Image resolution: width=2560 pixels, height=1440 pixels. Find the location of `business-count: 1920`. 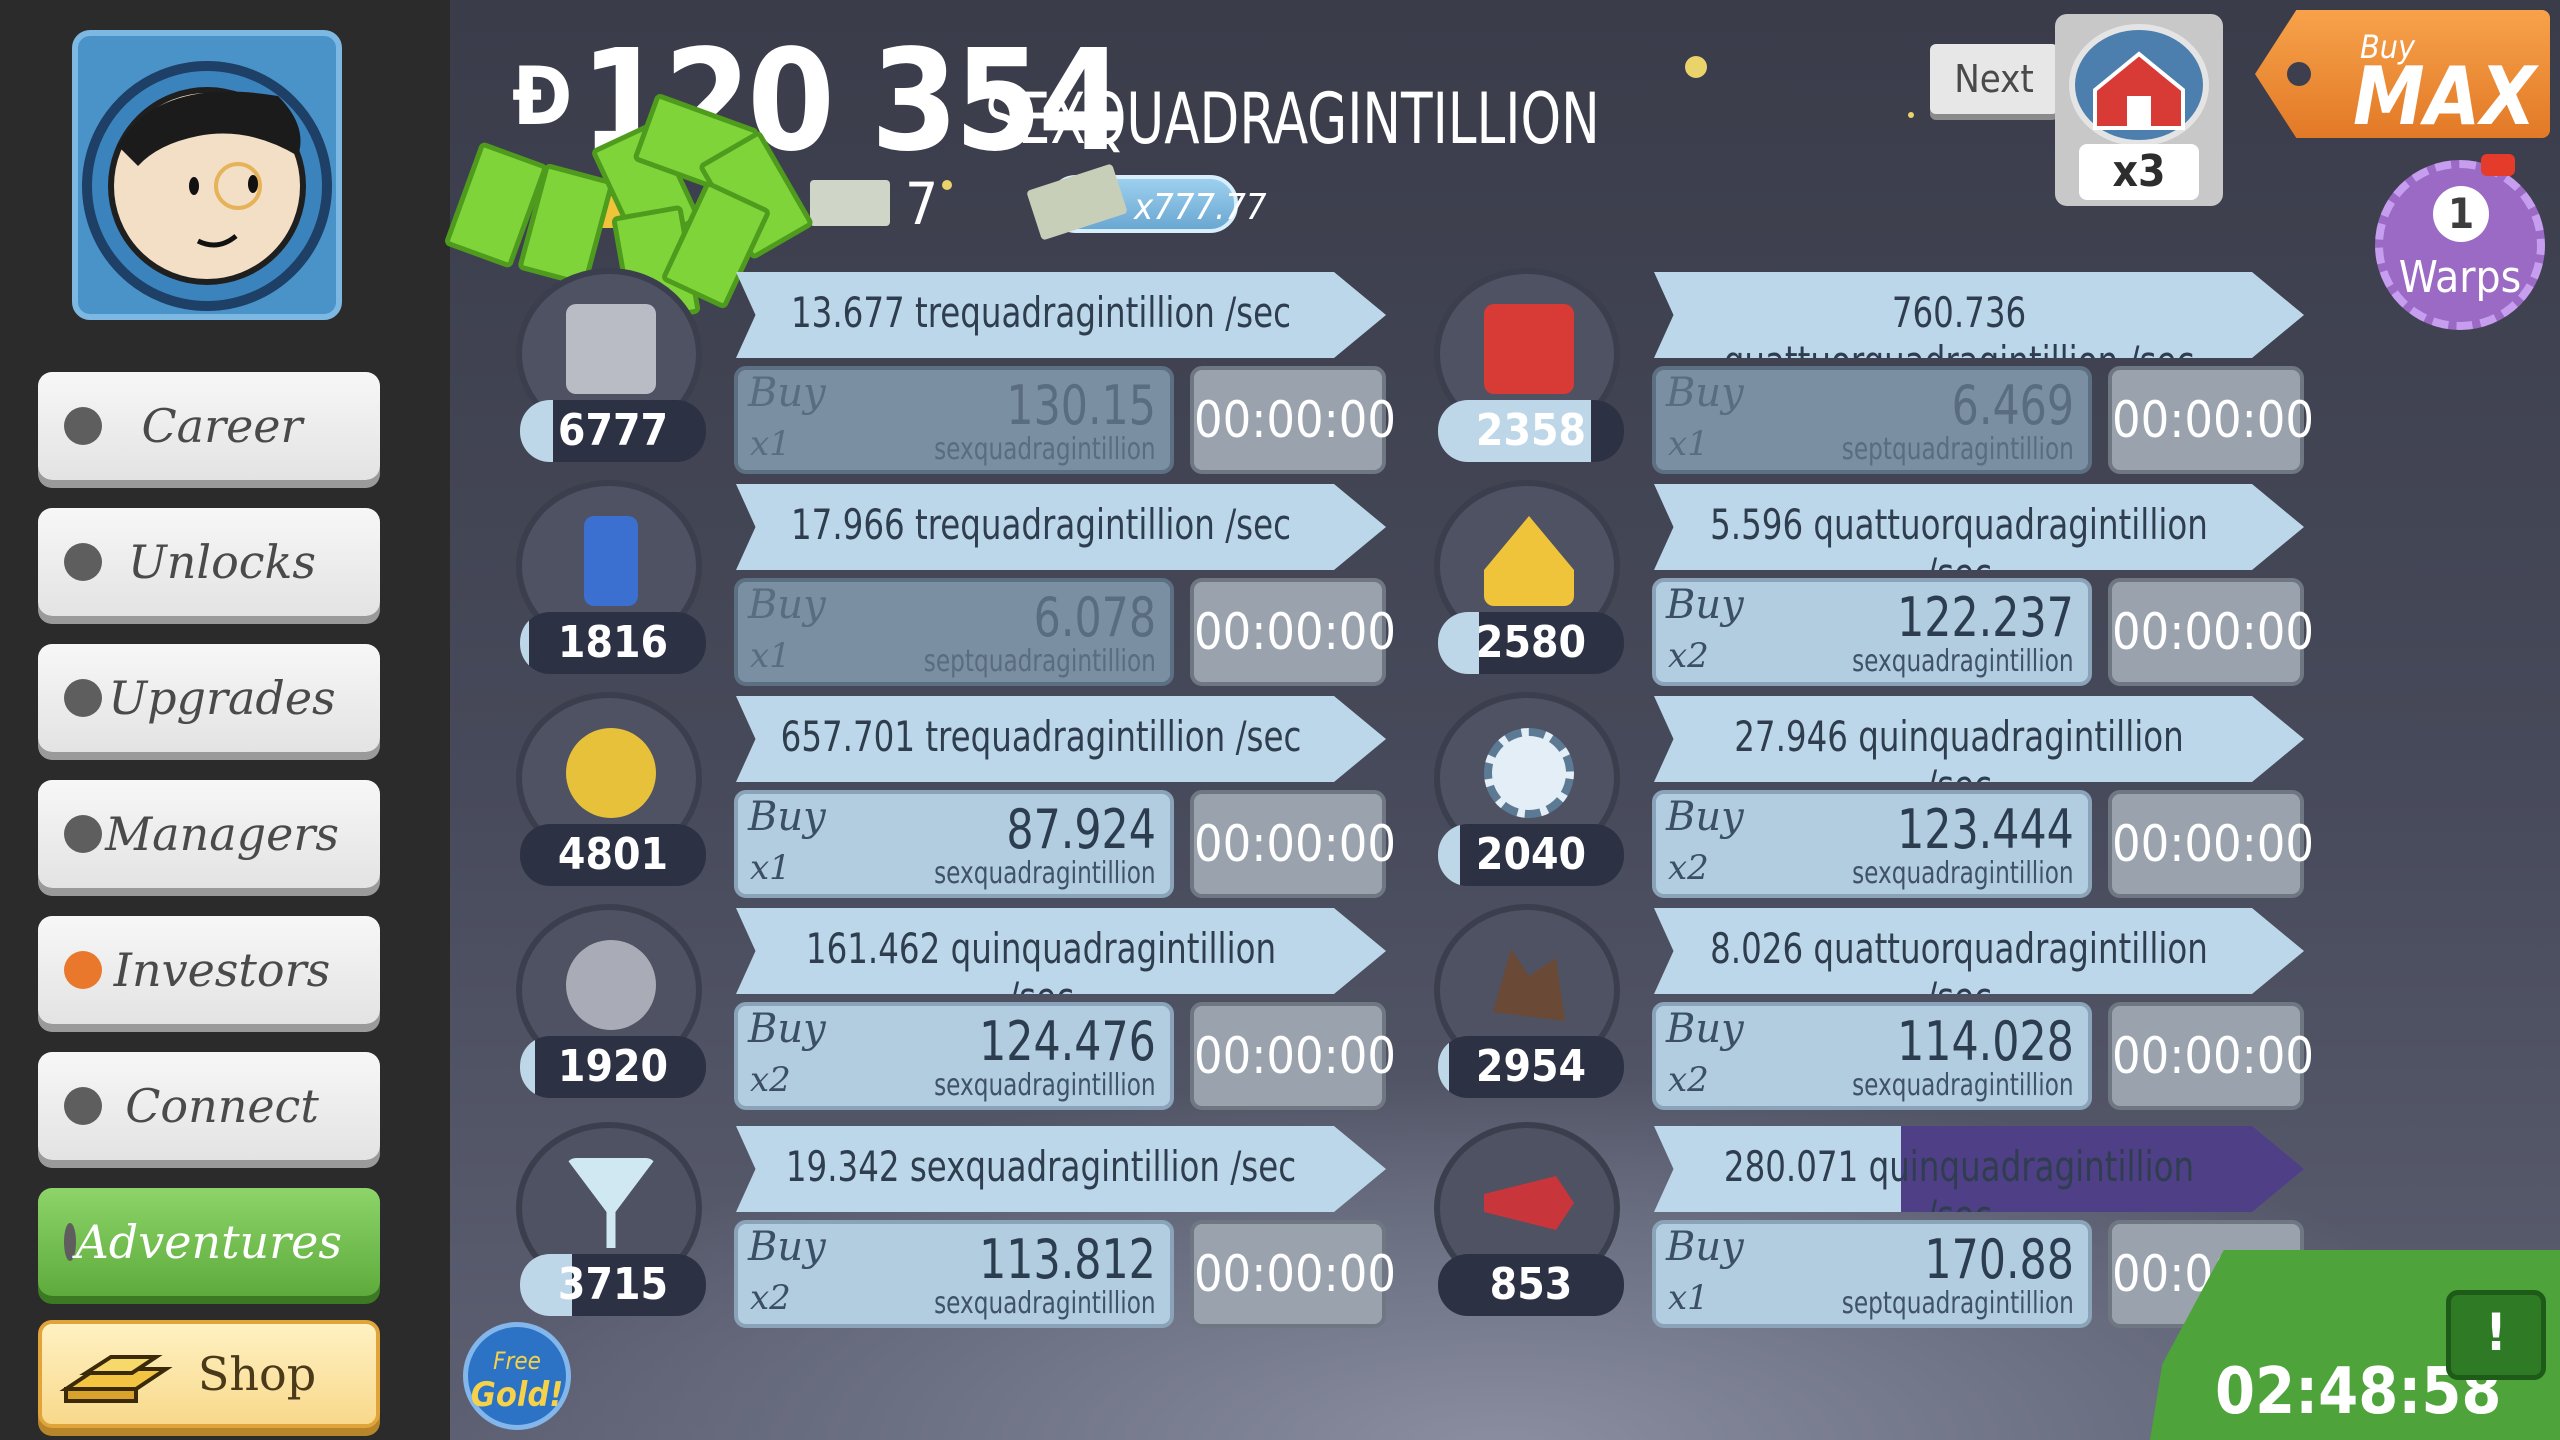

business-count: 1920 is located at coordinates (613, 1067).